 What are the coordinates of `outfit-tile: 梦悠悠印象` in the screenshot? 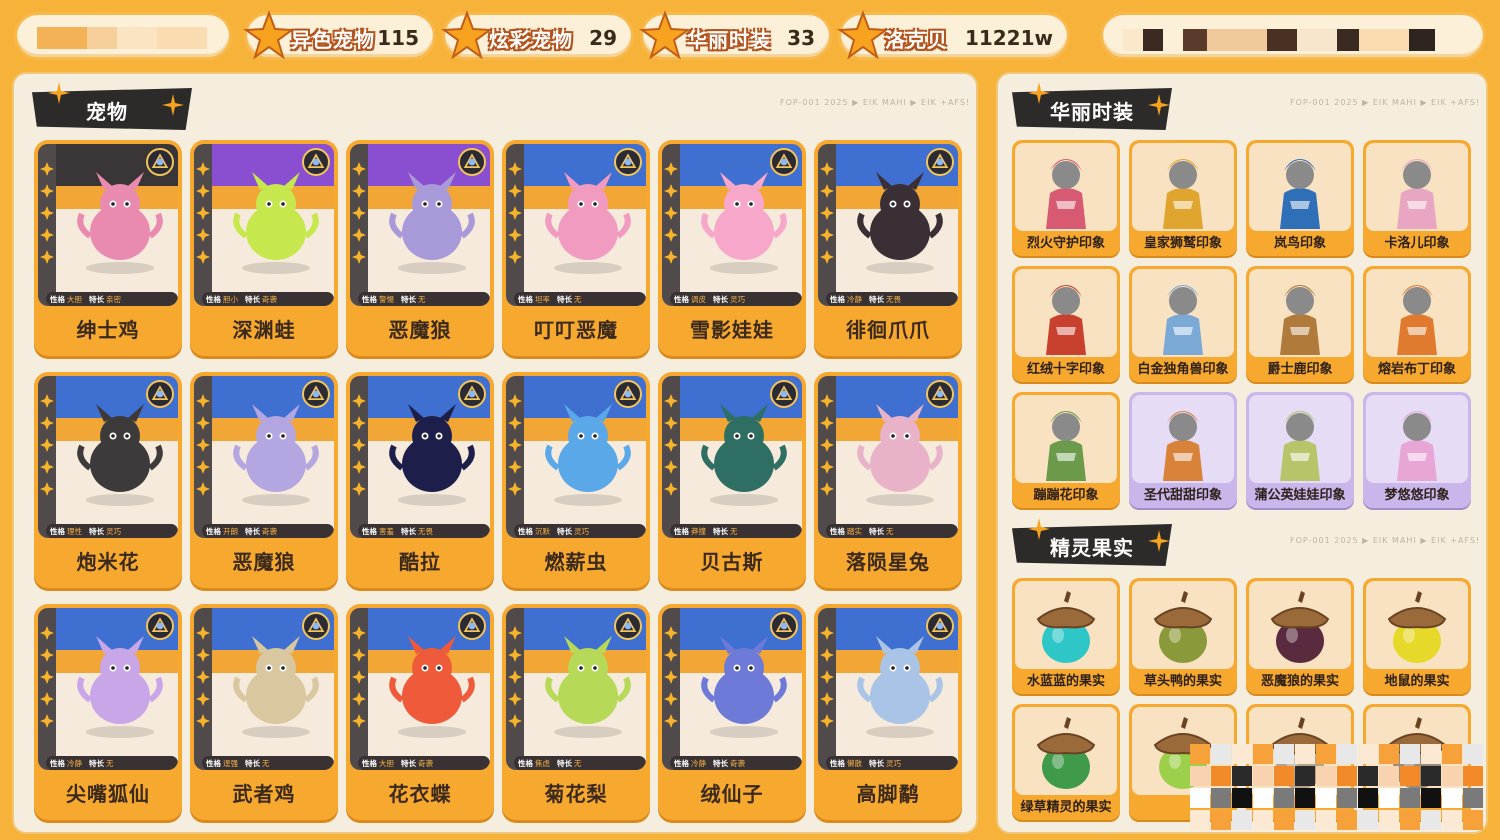 It's located at (1417, 450).